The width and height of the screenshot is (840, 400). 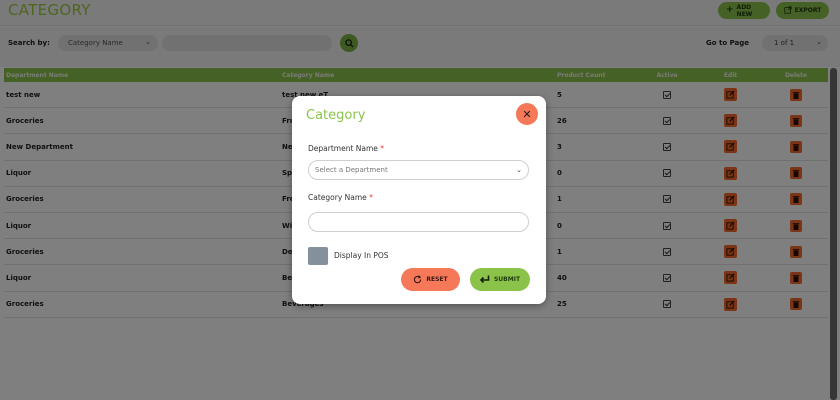 What do you see at coordinates (437, 279) in the screenshot?
I see `reset-label: RESET` at bounding box center [437, 279].